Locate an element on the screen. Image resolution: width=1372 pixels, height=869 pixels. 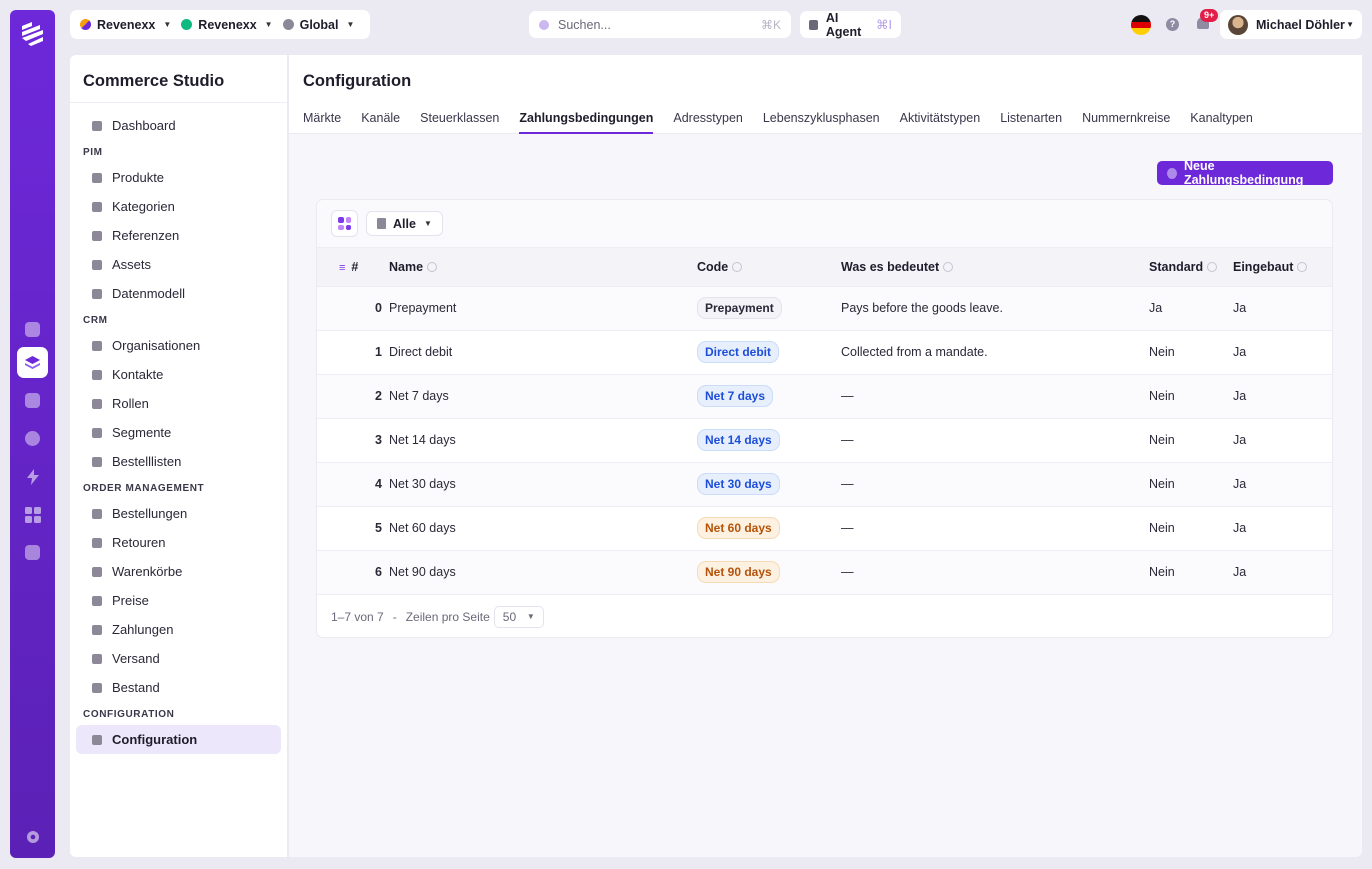
analytics-icon is located at coordinates (32, 400).